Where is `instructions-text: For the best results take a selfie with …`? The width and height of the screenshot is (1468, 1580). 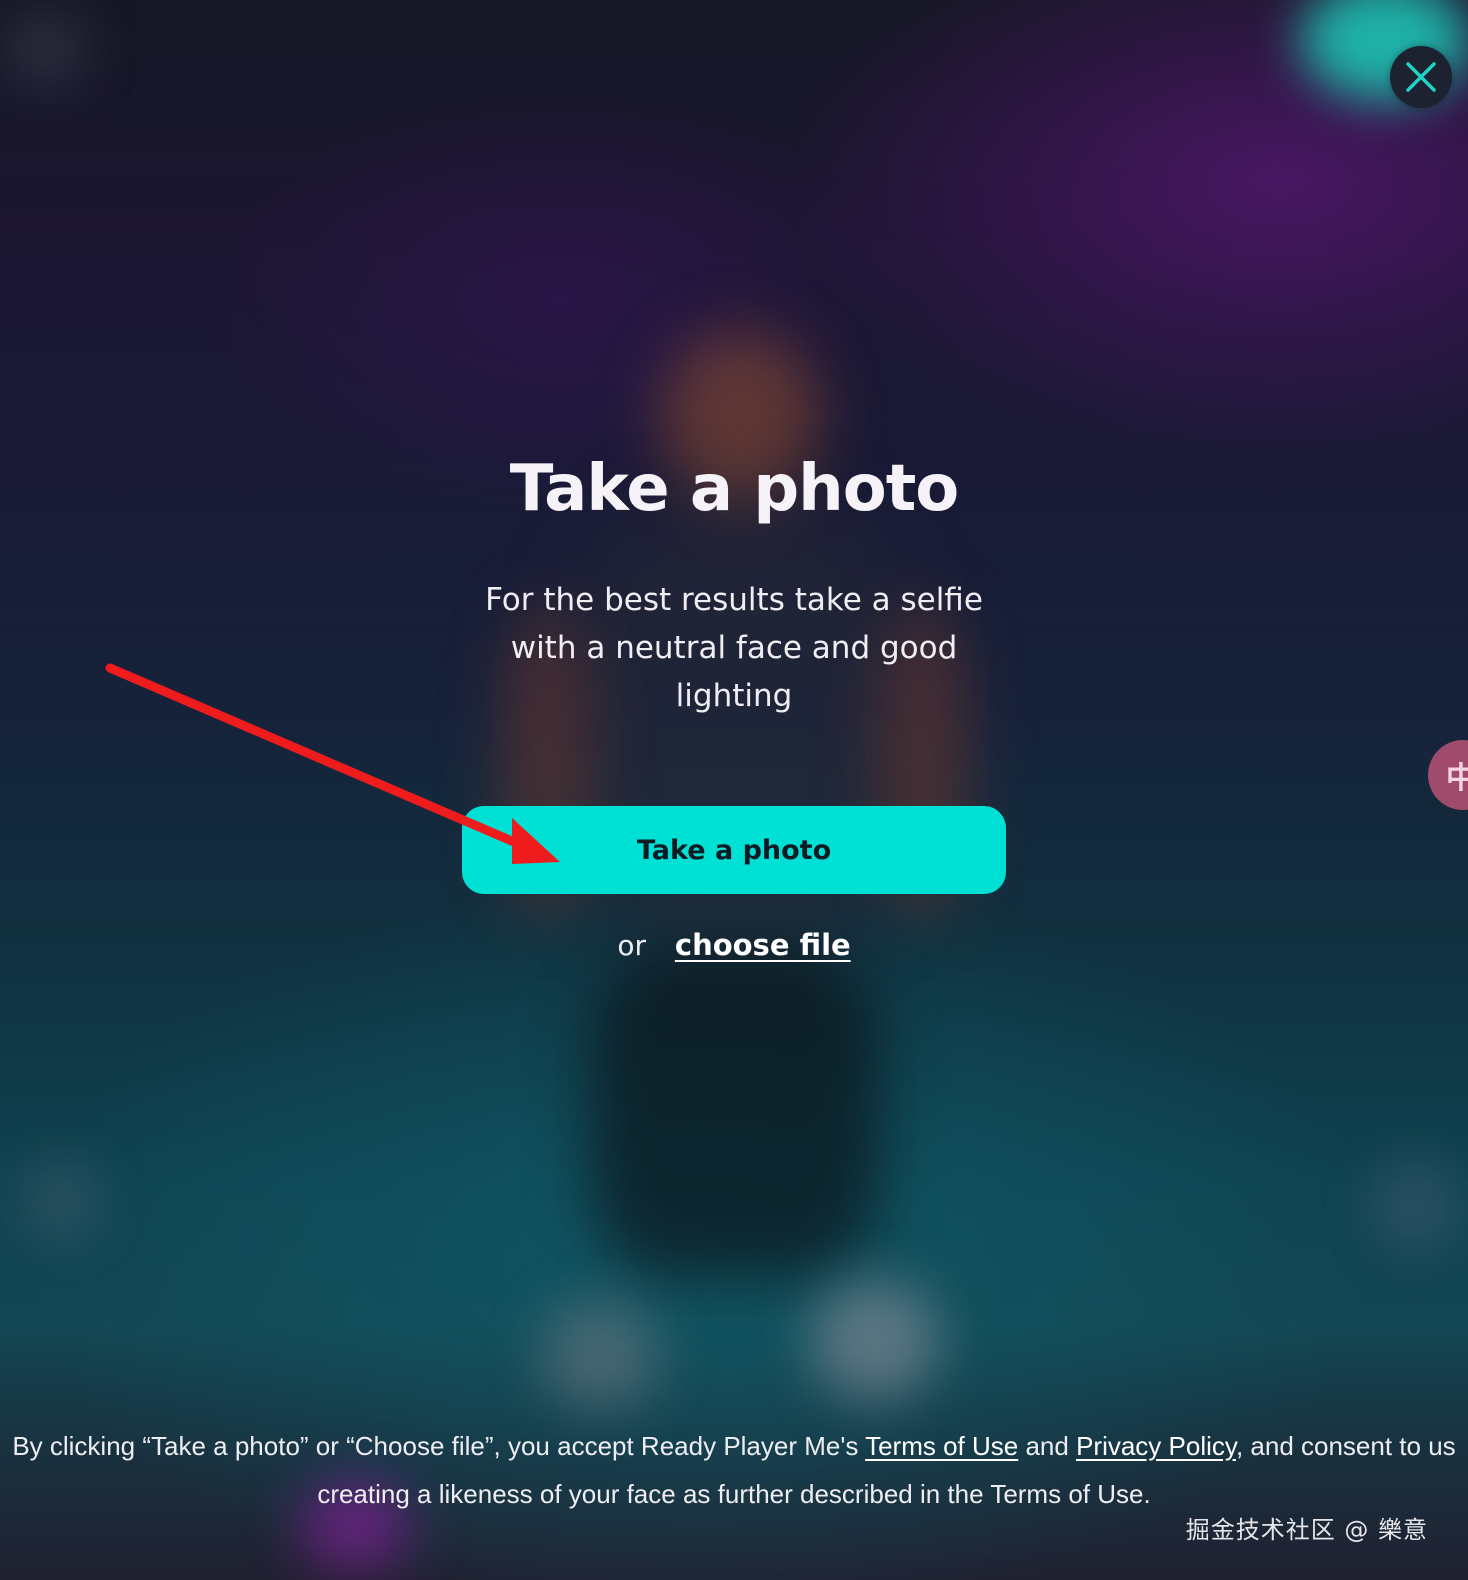
instructions-text: For the best results take a selfie with … is located at coordinates (734, 648).